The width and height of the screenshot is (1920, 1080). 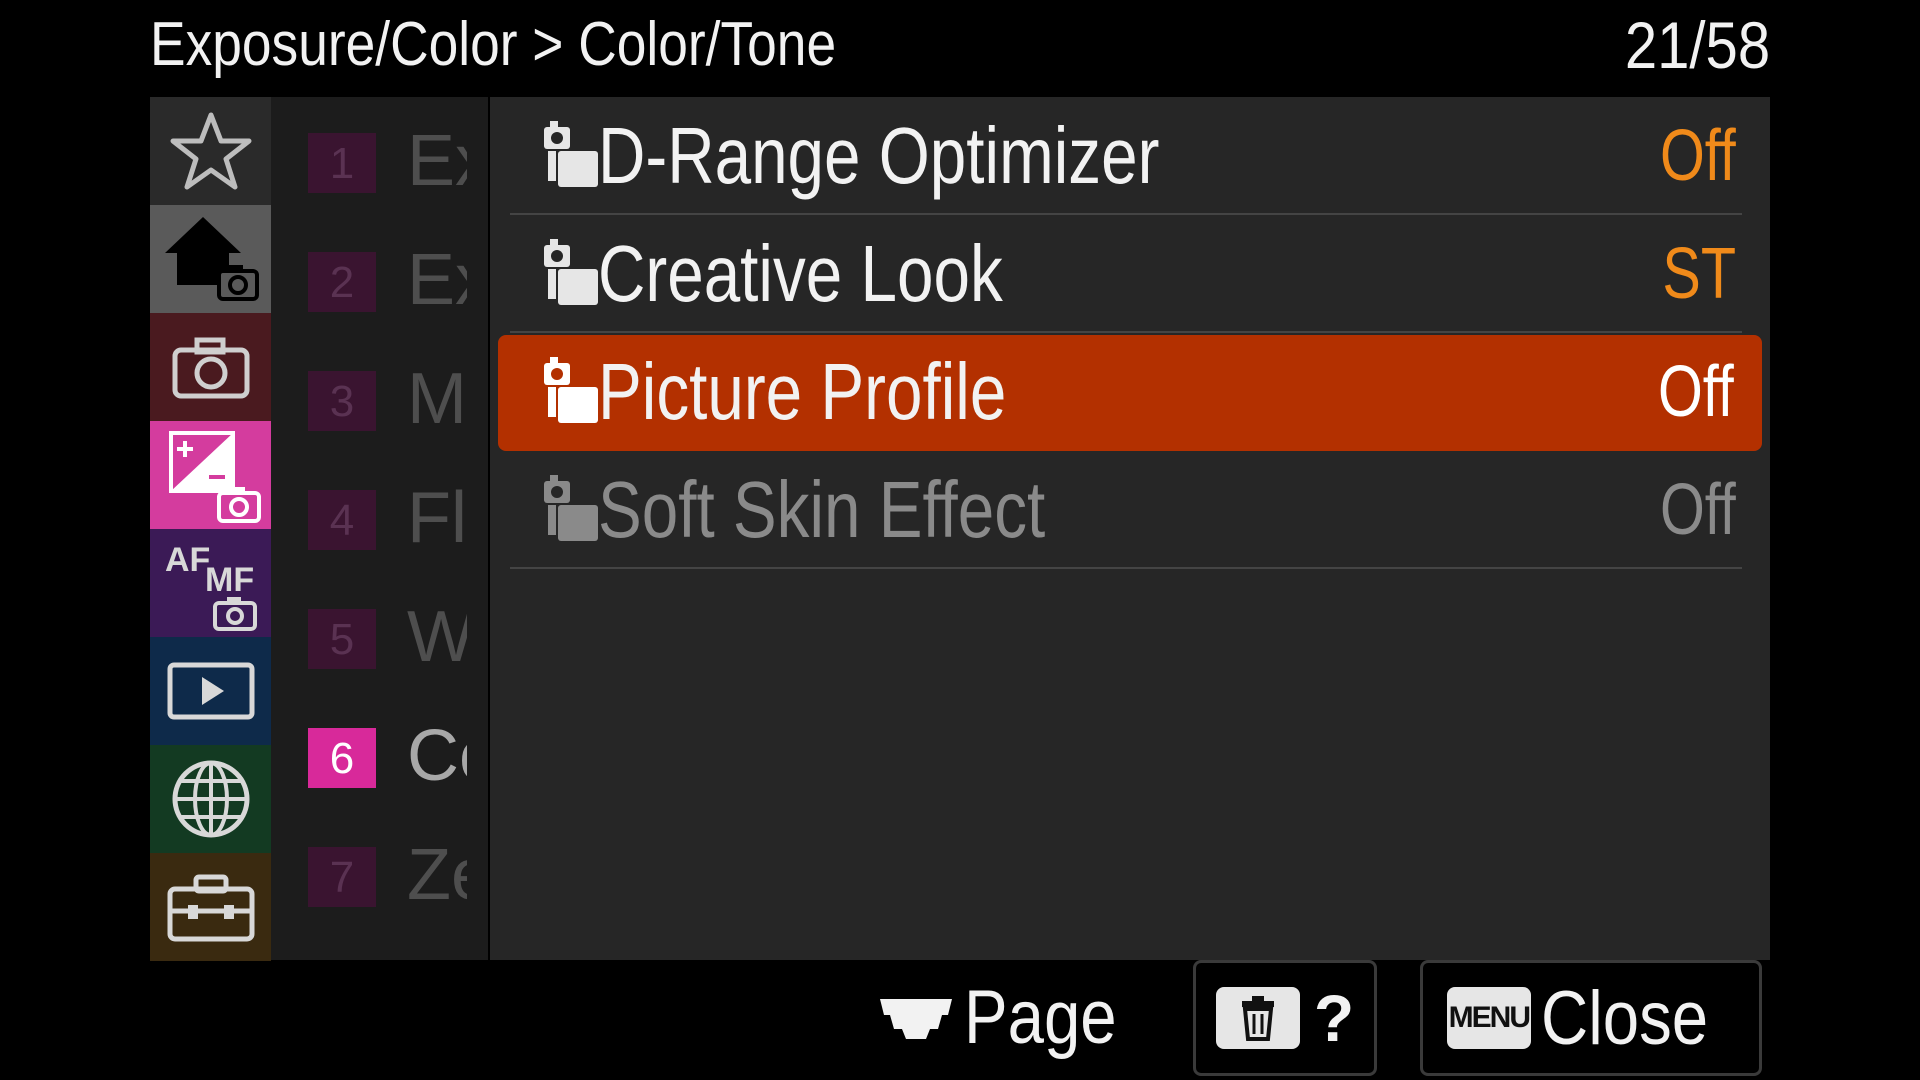 What do you see at coordinates (379, 632) in the screenshot?
I see `submenu-item-5: 5 White Balance` at bounding box center [379, 632].